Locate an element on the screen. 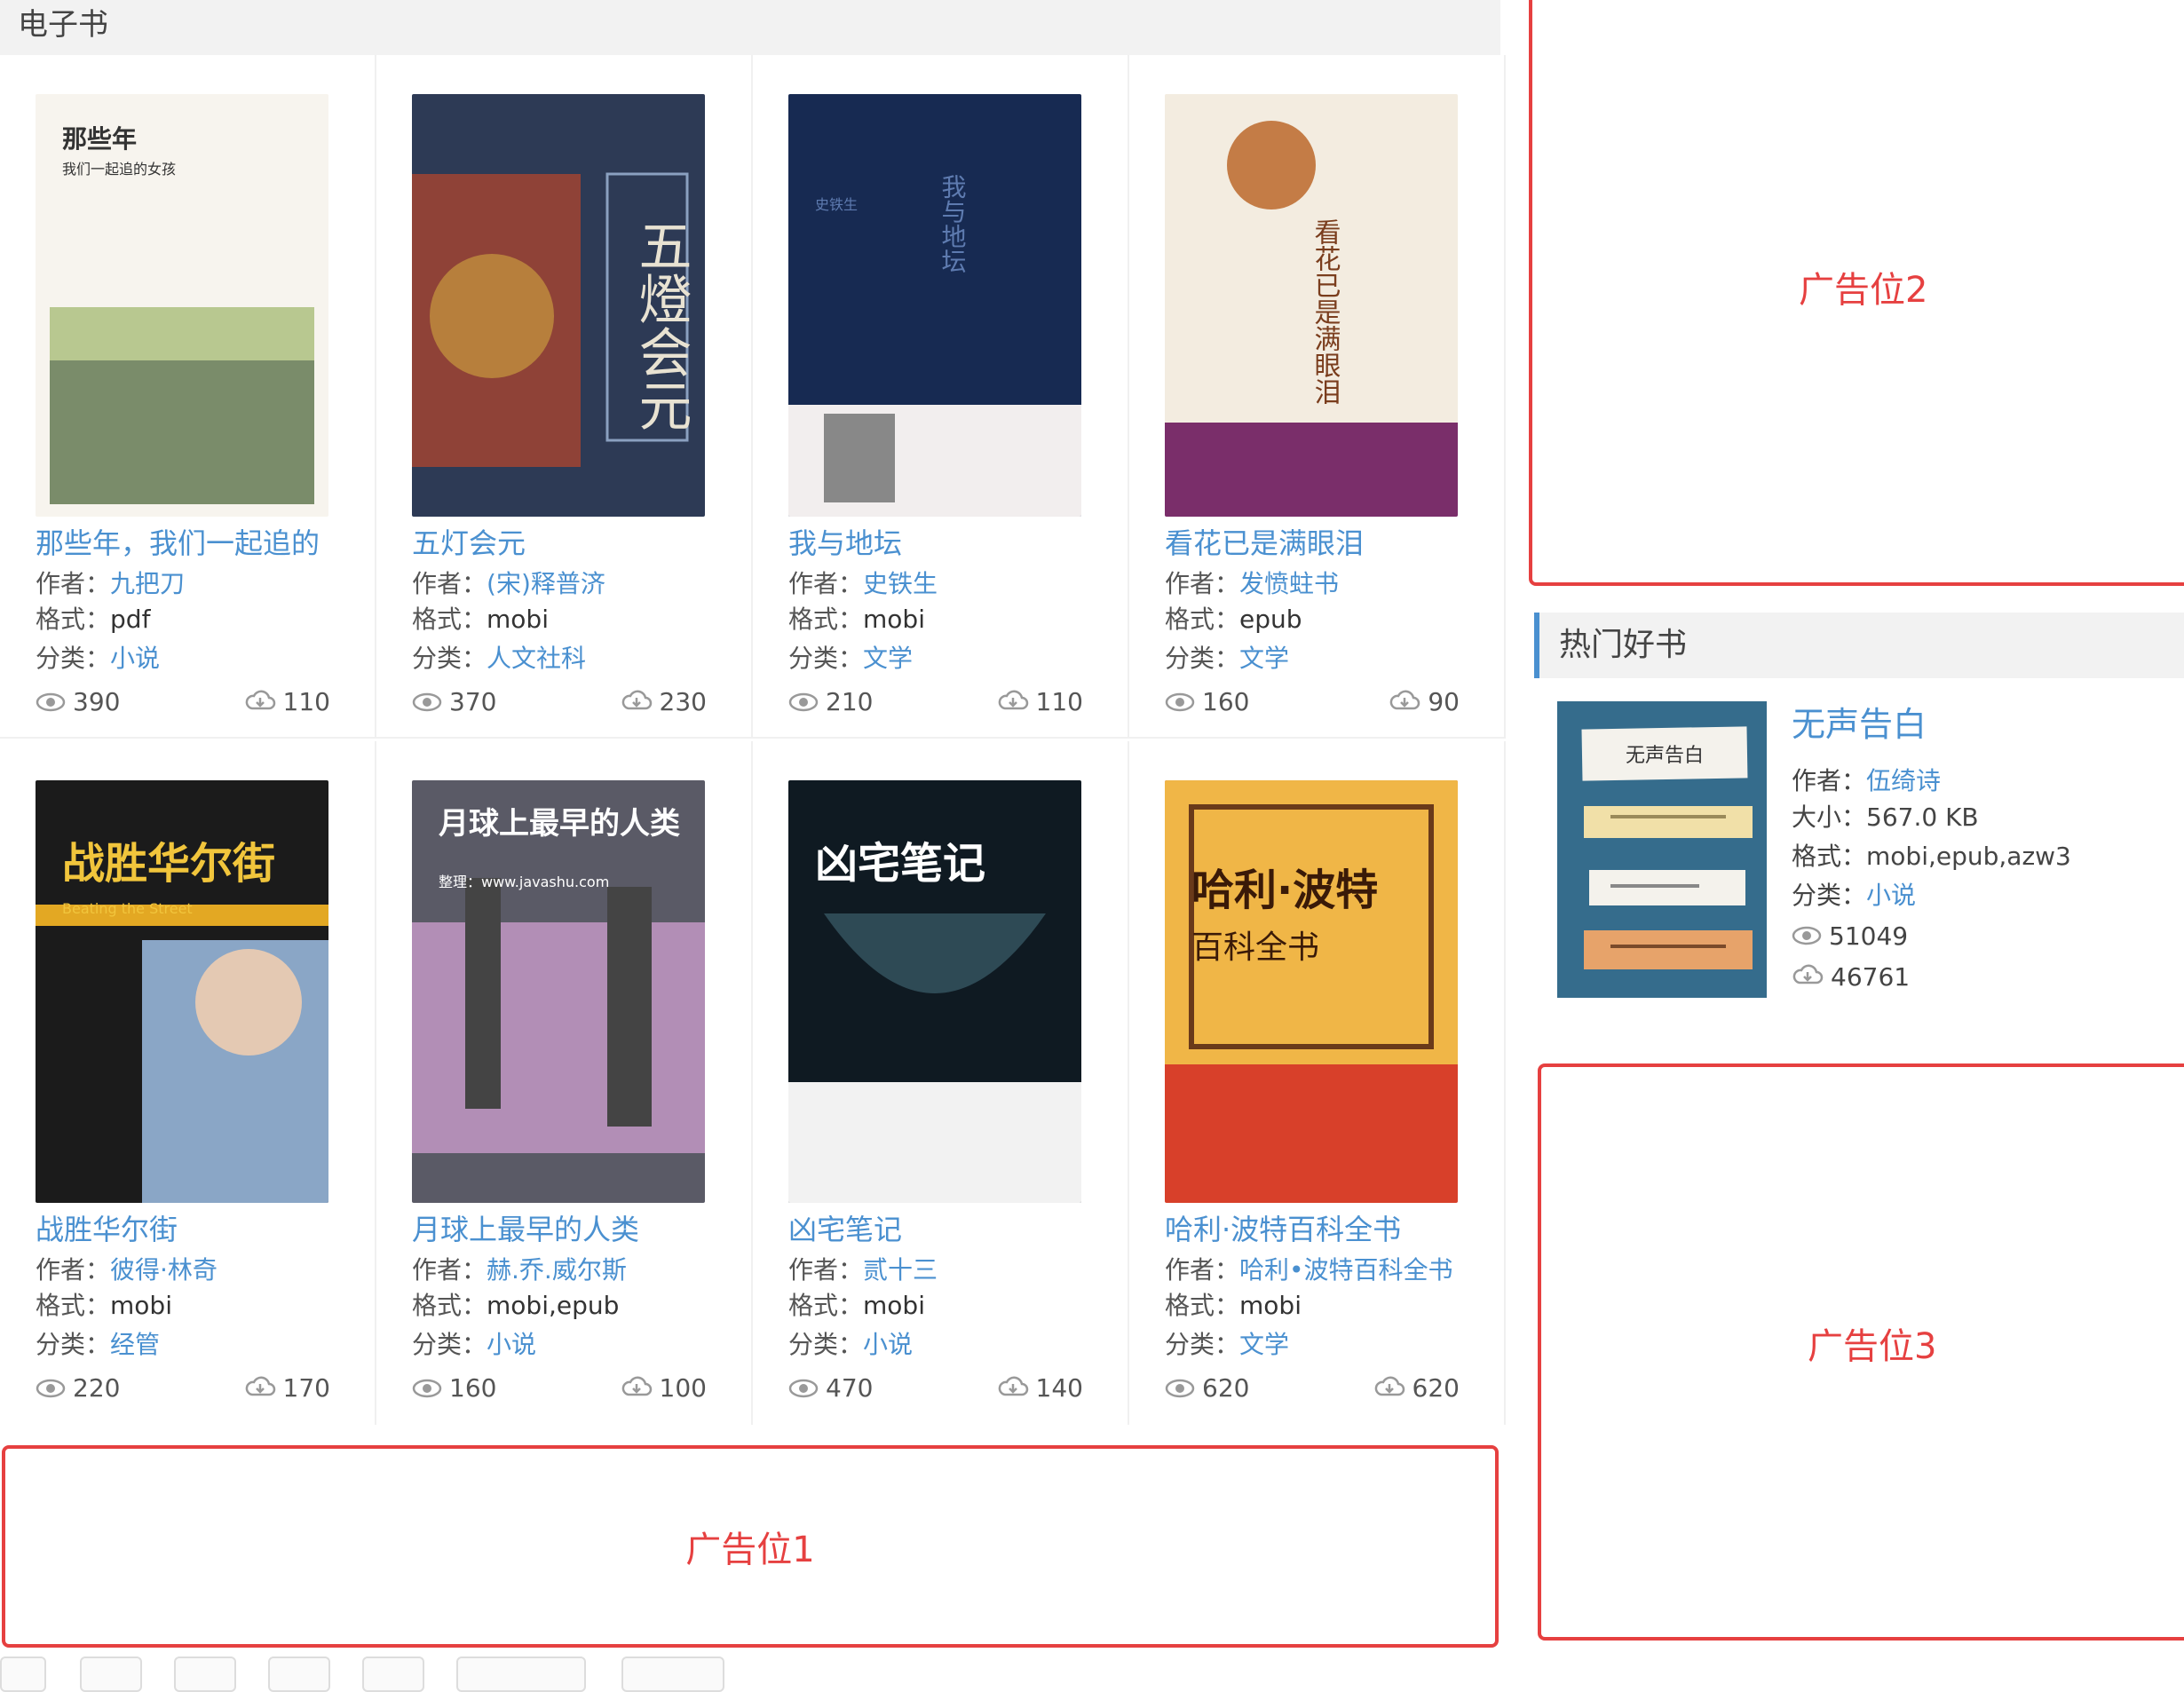 The image size is (2184, 1692). hot-book-author: 作者：伍绮诗 is located at coordinates (1866, 781).